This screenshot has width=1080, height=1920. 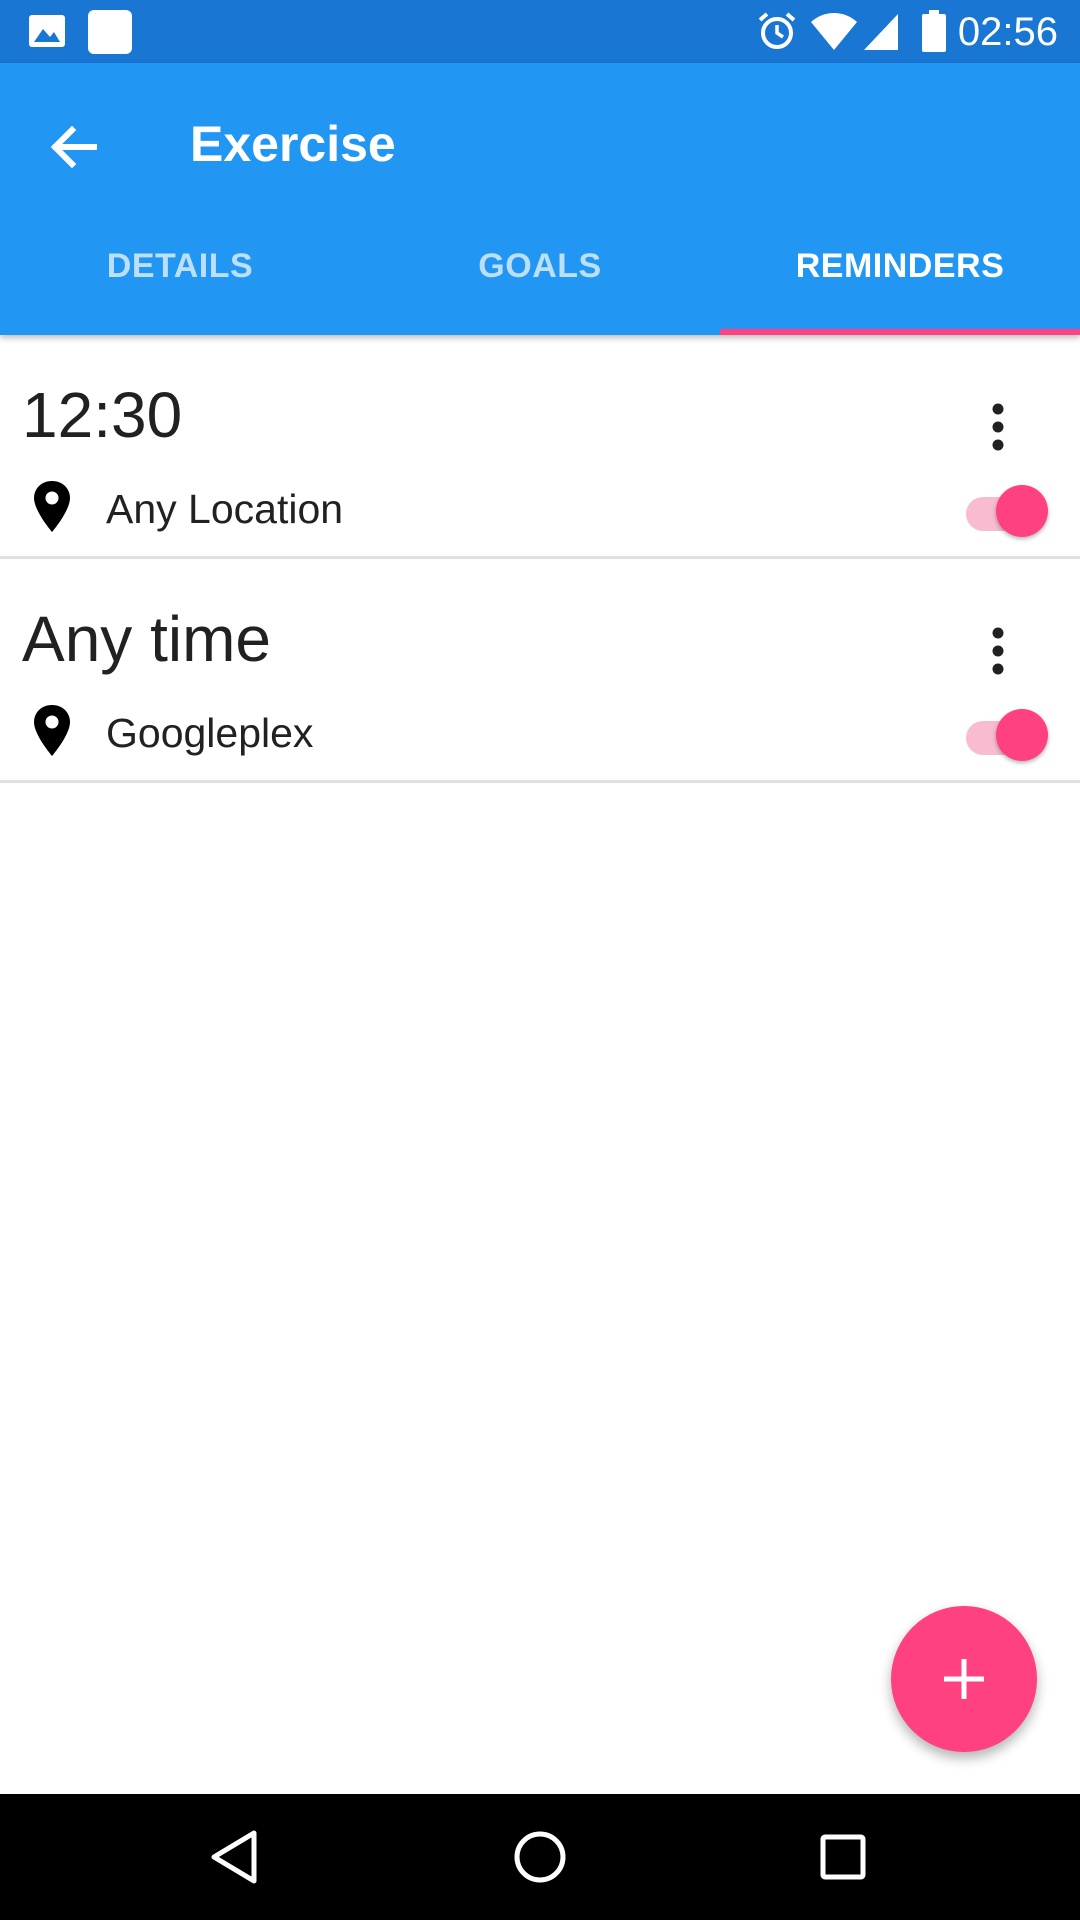 I want to click on reminder-time: 12:30, so click(x=102, y=415).